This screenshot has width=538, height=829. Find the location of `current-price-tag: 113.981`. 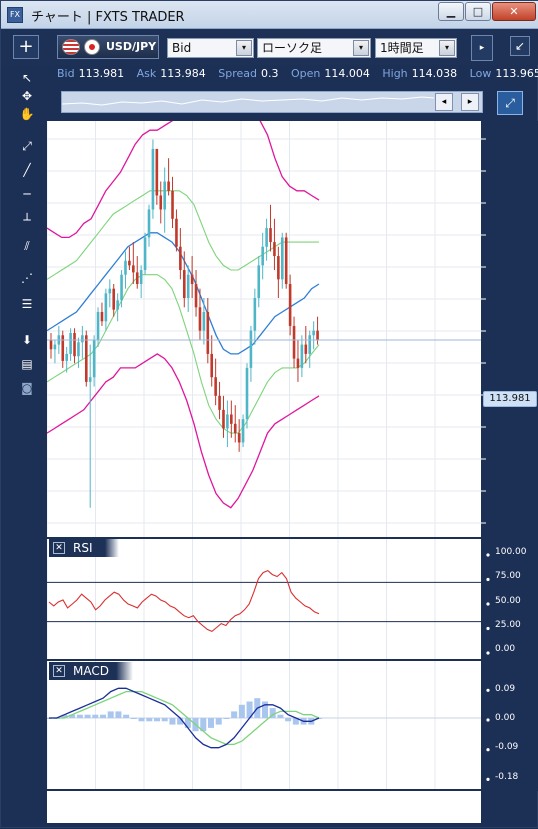

current-price-tag: 113.981 is located at coordinates (510, 399).